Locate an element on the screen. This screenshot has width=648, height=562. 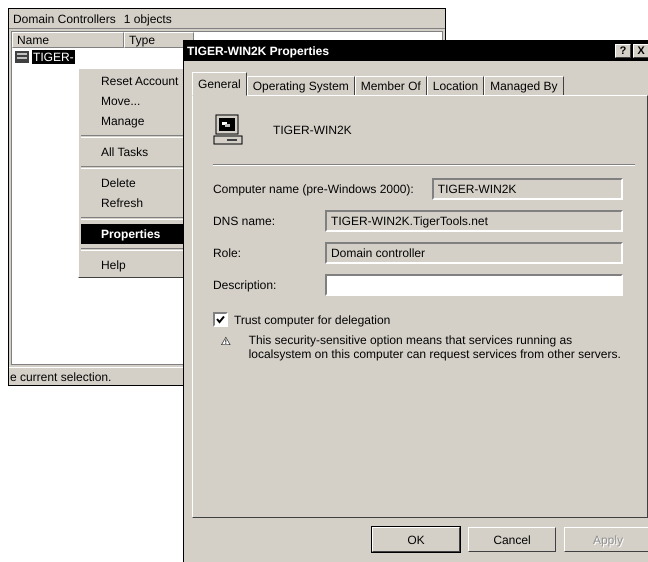
text-field: TIGER-WIN2K.TigerTools.net is located at coordinates (474, 221).